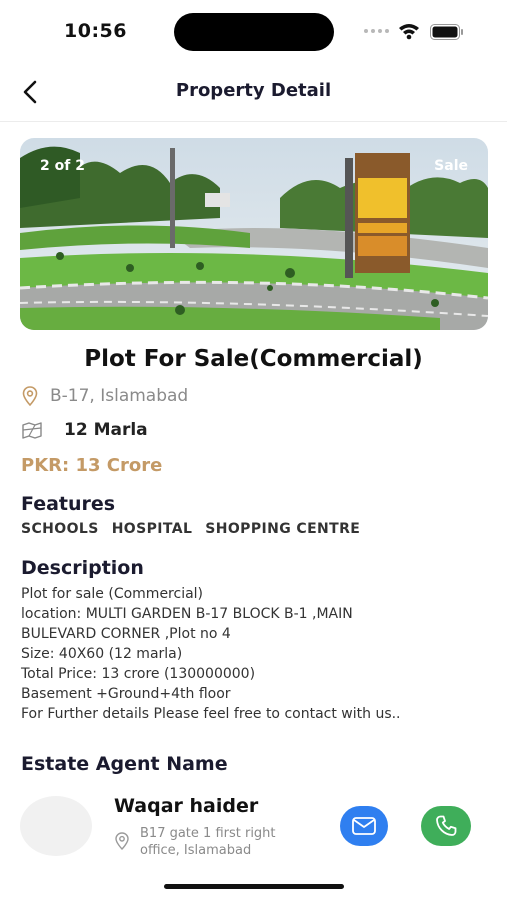  I want to click on feature-item: SHOPPING CENTRE, so click(283, 529).